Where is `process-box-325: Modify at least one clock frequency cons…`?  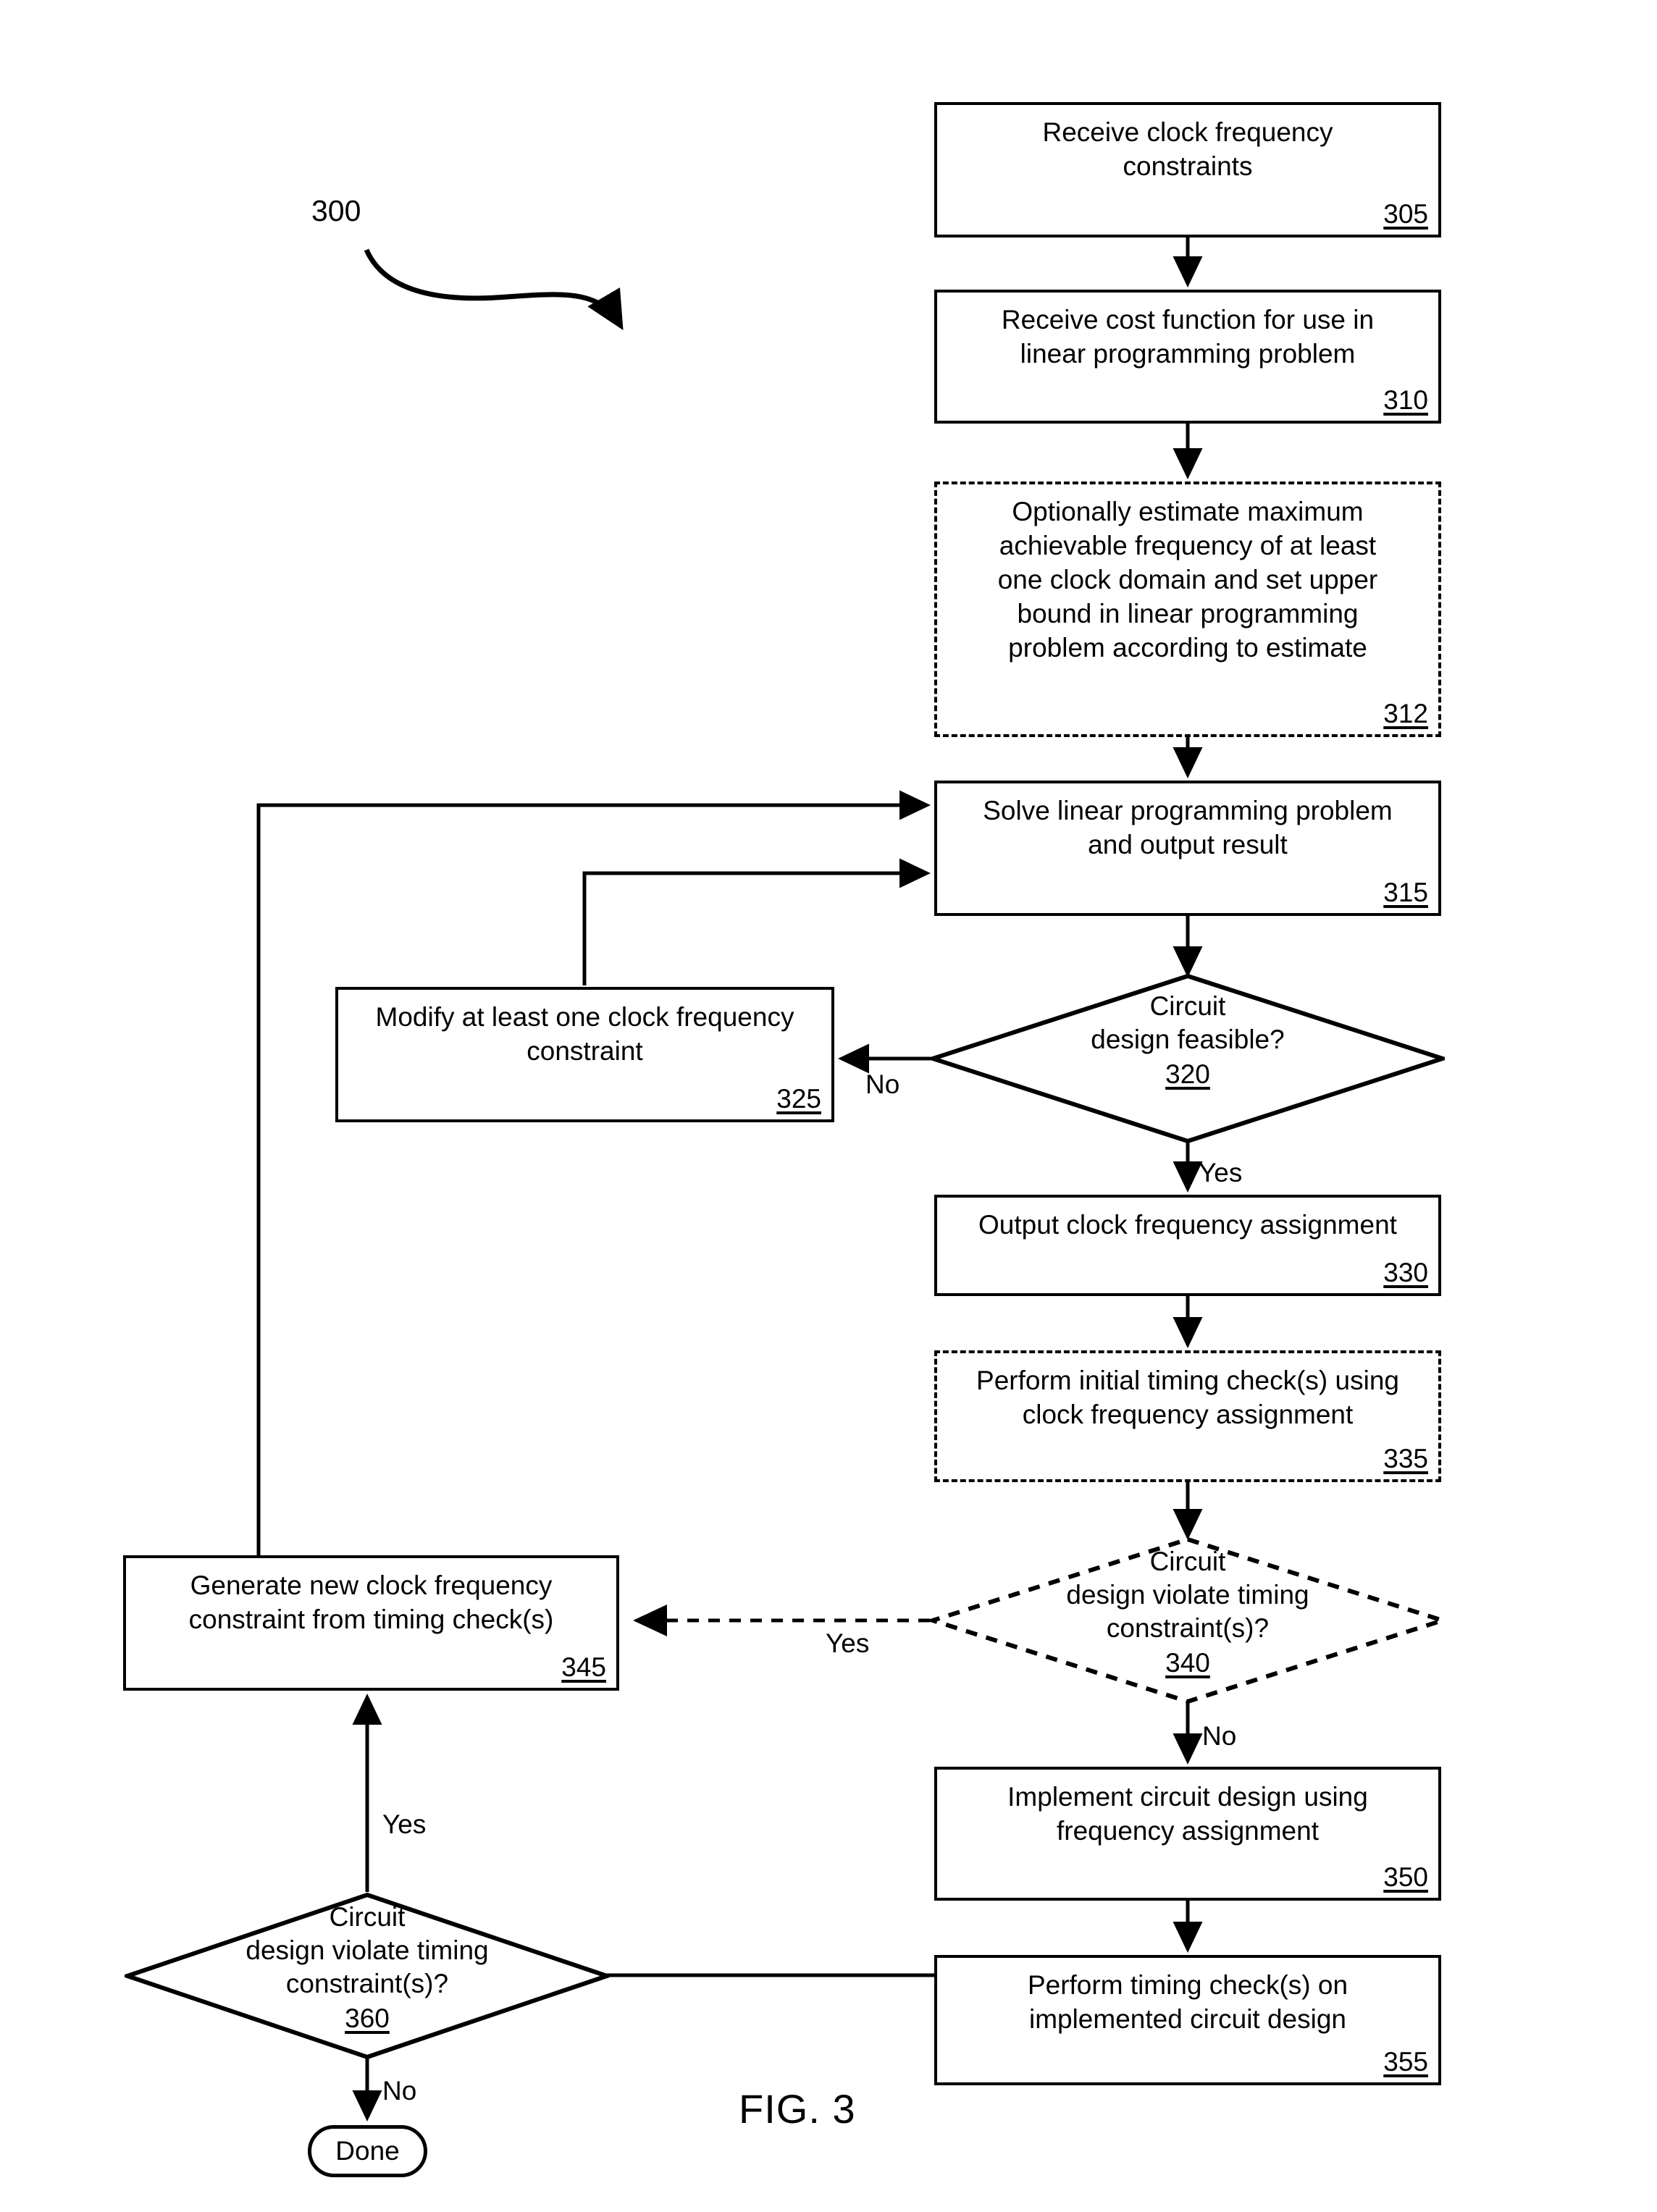
process-box-325: Modify at least one clock frequency cons… is located at coordinates (584, 1054).